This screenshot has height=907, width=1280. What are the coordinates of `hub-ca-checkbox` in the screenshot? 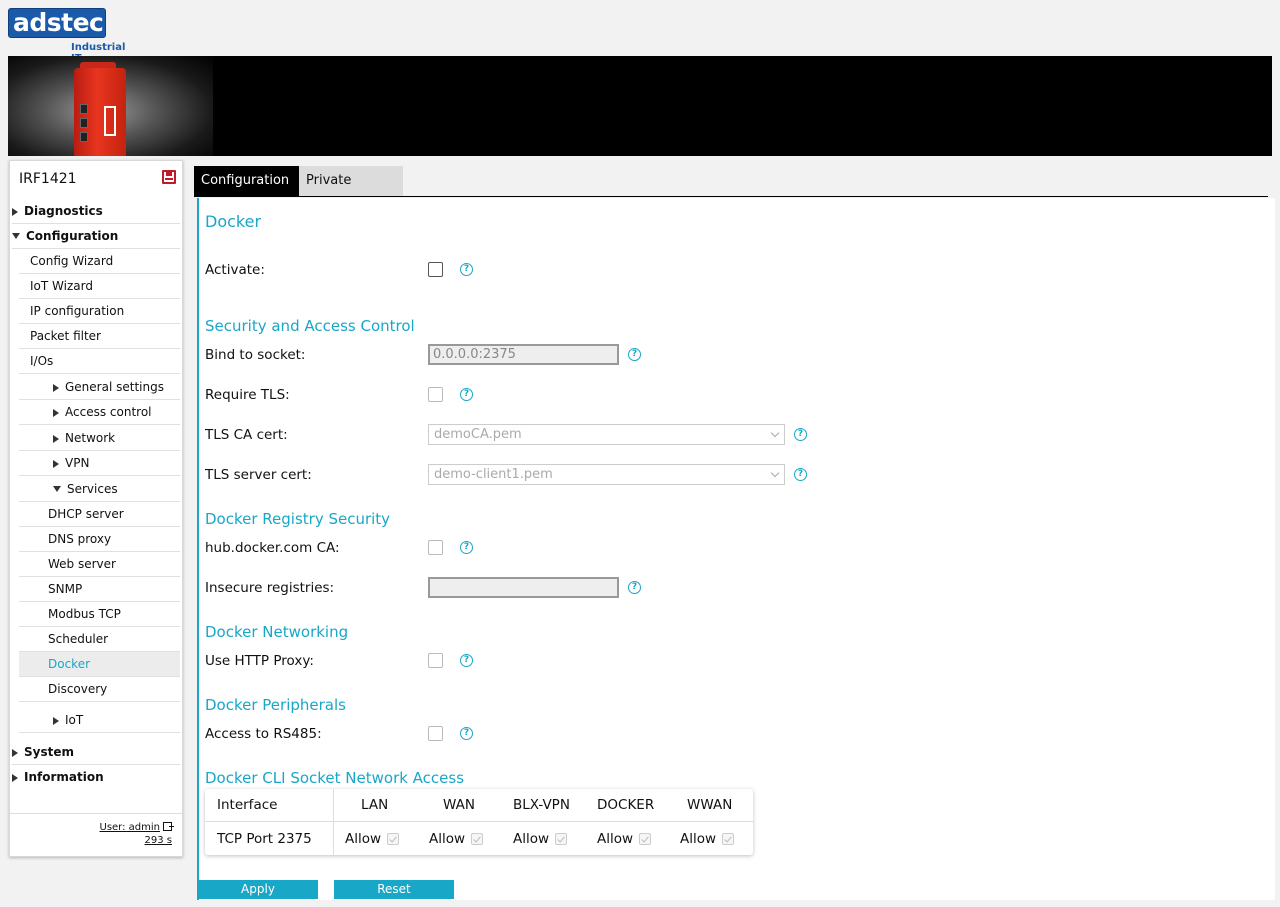 It's located at (435, 547).